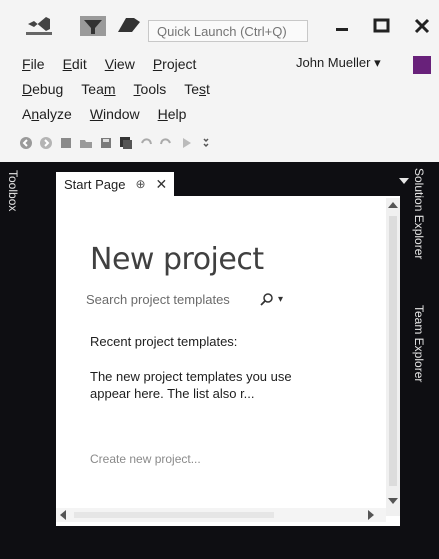  What do you see at coordinates (146, 143) in the screenshot?
I see `undo-icon` at bounding box center [146, 143].